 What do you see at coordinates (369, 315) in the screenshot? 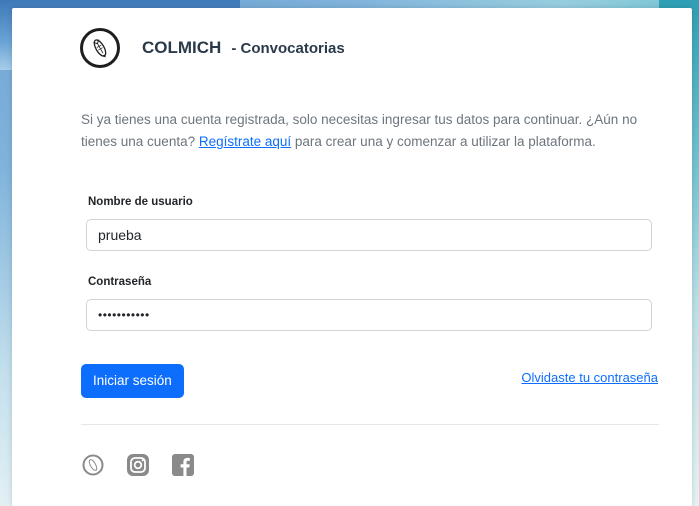
I see `password-input: •••••••••••` at bounding box center [369, 315].